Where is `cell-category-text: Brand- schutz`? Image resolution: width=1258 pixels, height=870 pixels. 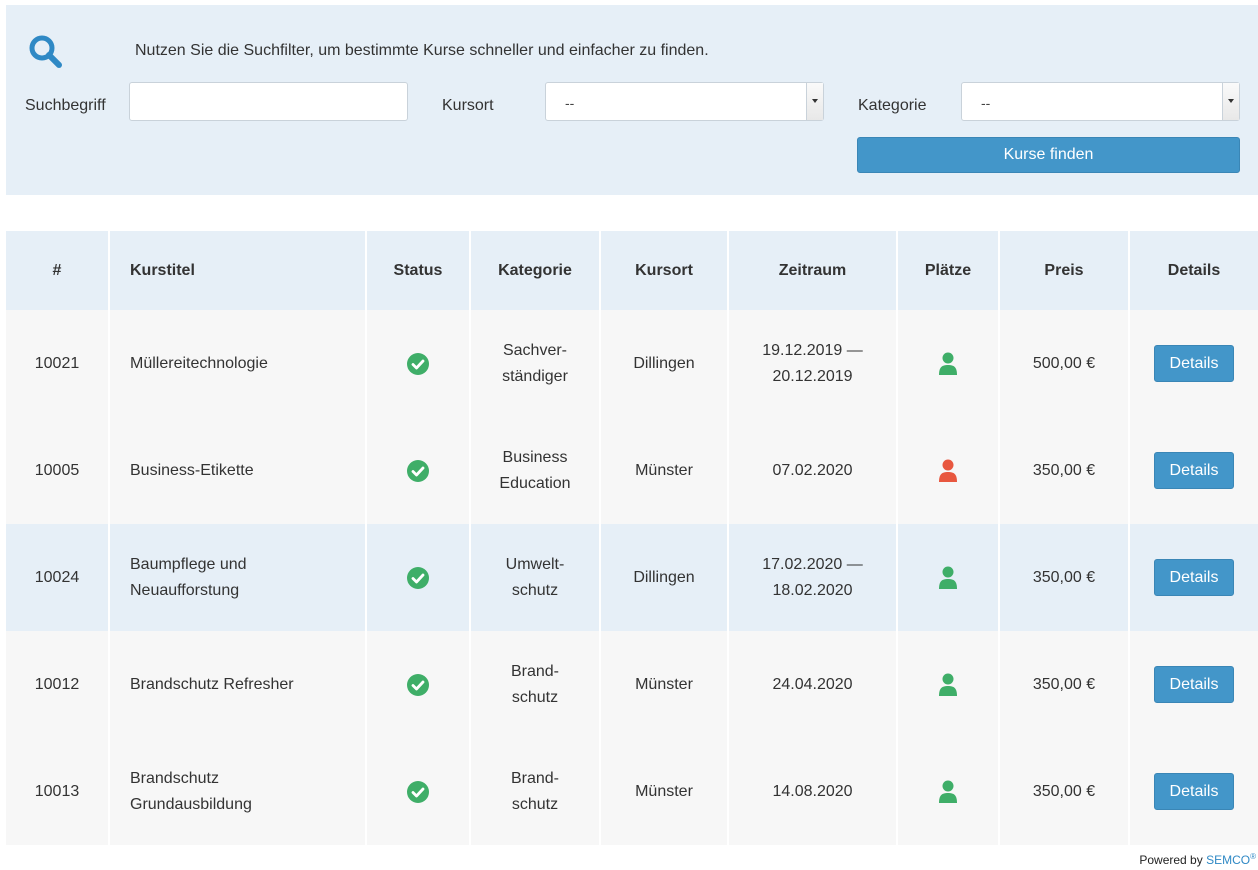 cell-category-text: Brand- schutz is located at coordinates (535, 791).